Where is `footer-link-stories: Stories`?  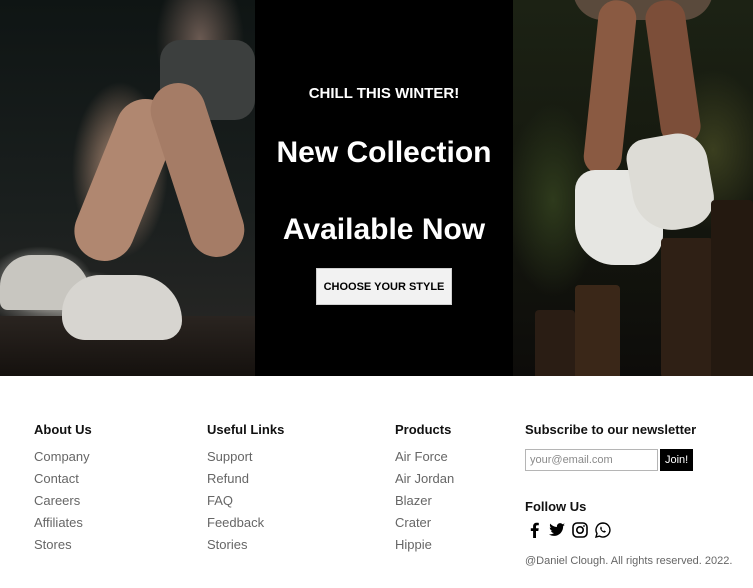
footer-link-stories: Stories is located at coordinates (245, 548).